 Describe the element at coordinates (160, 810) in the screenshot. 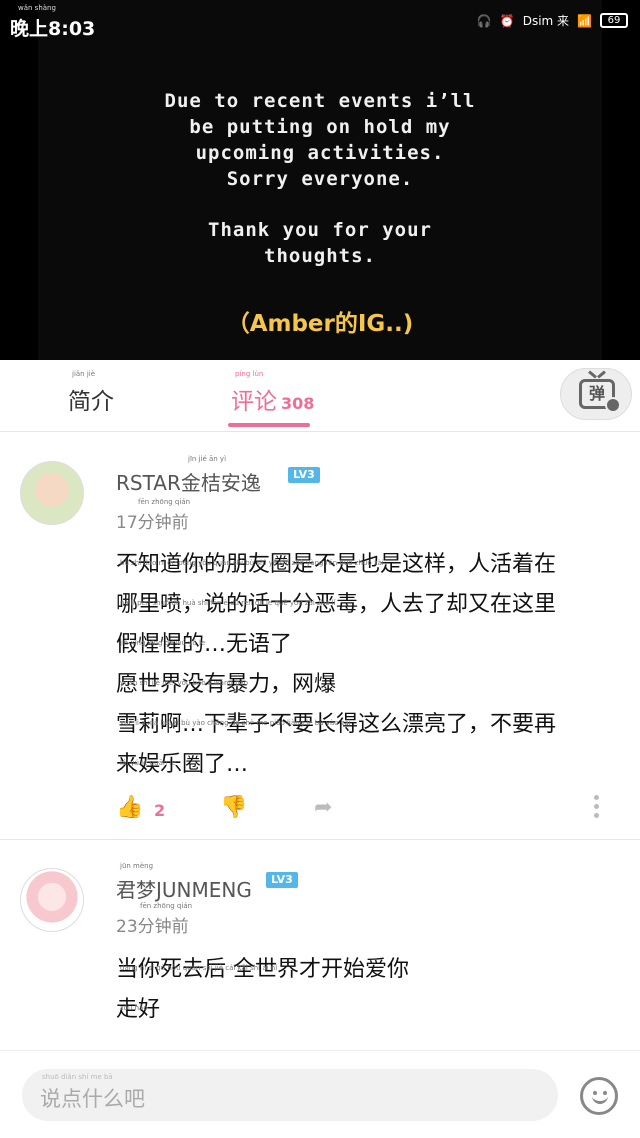

I see `like-count: 2` at that location.